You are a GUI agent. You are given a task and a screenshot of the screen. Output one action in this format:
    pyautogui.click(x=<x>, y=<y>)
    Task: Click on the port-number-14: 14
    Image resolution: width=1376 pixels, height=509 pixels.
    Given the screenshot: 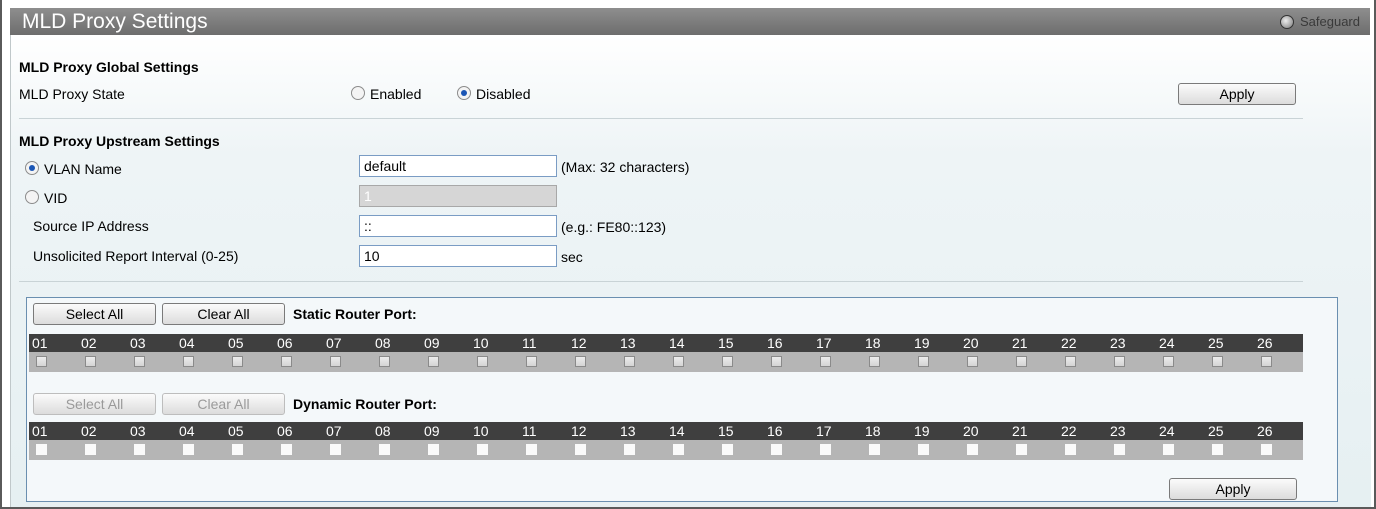 What is the action you would take?
    pyautogui.click(x=677, y=431)
    